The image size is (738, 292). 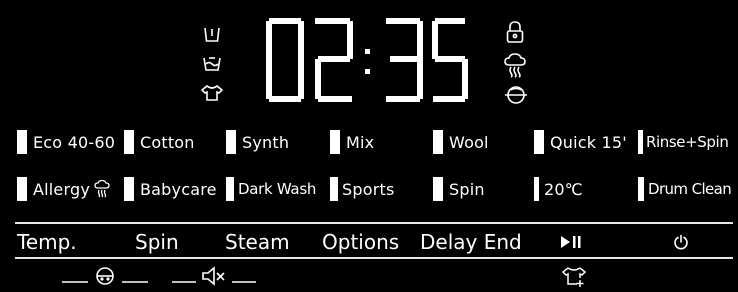 I want to click on program-wool: Wool, so click(x=461, y=142).